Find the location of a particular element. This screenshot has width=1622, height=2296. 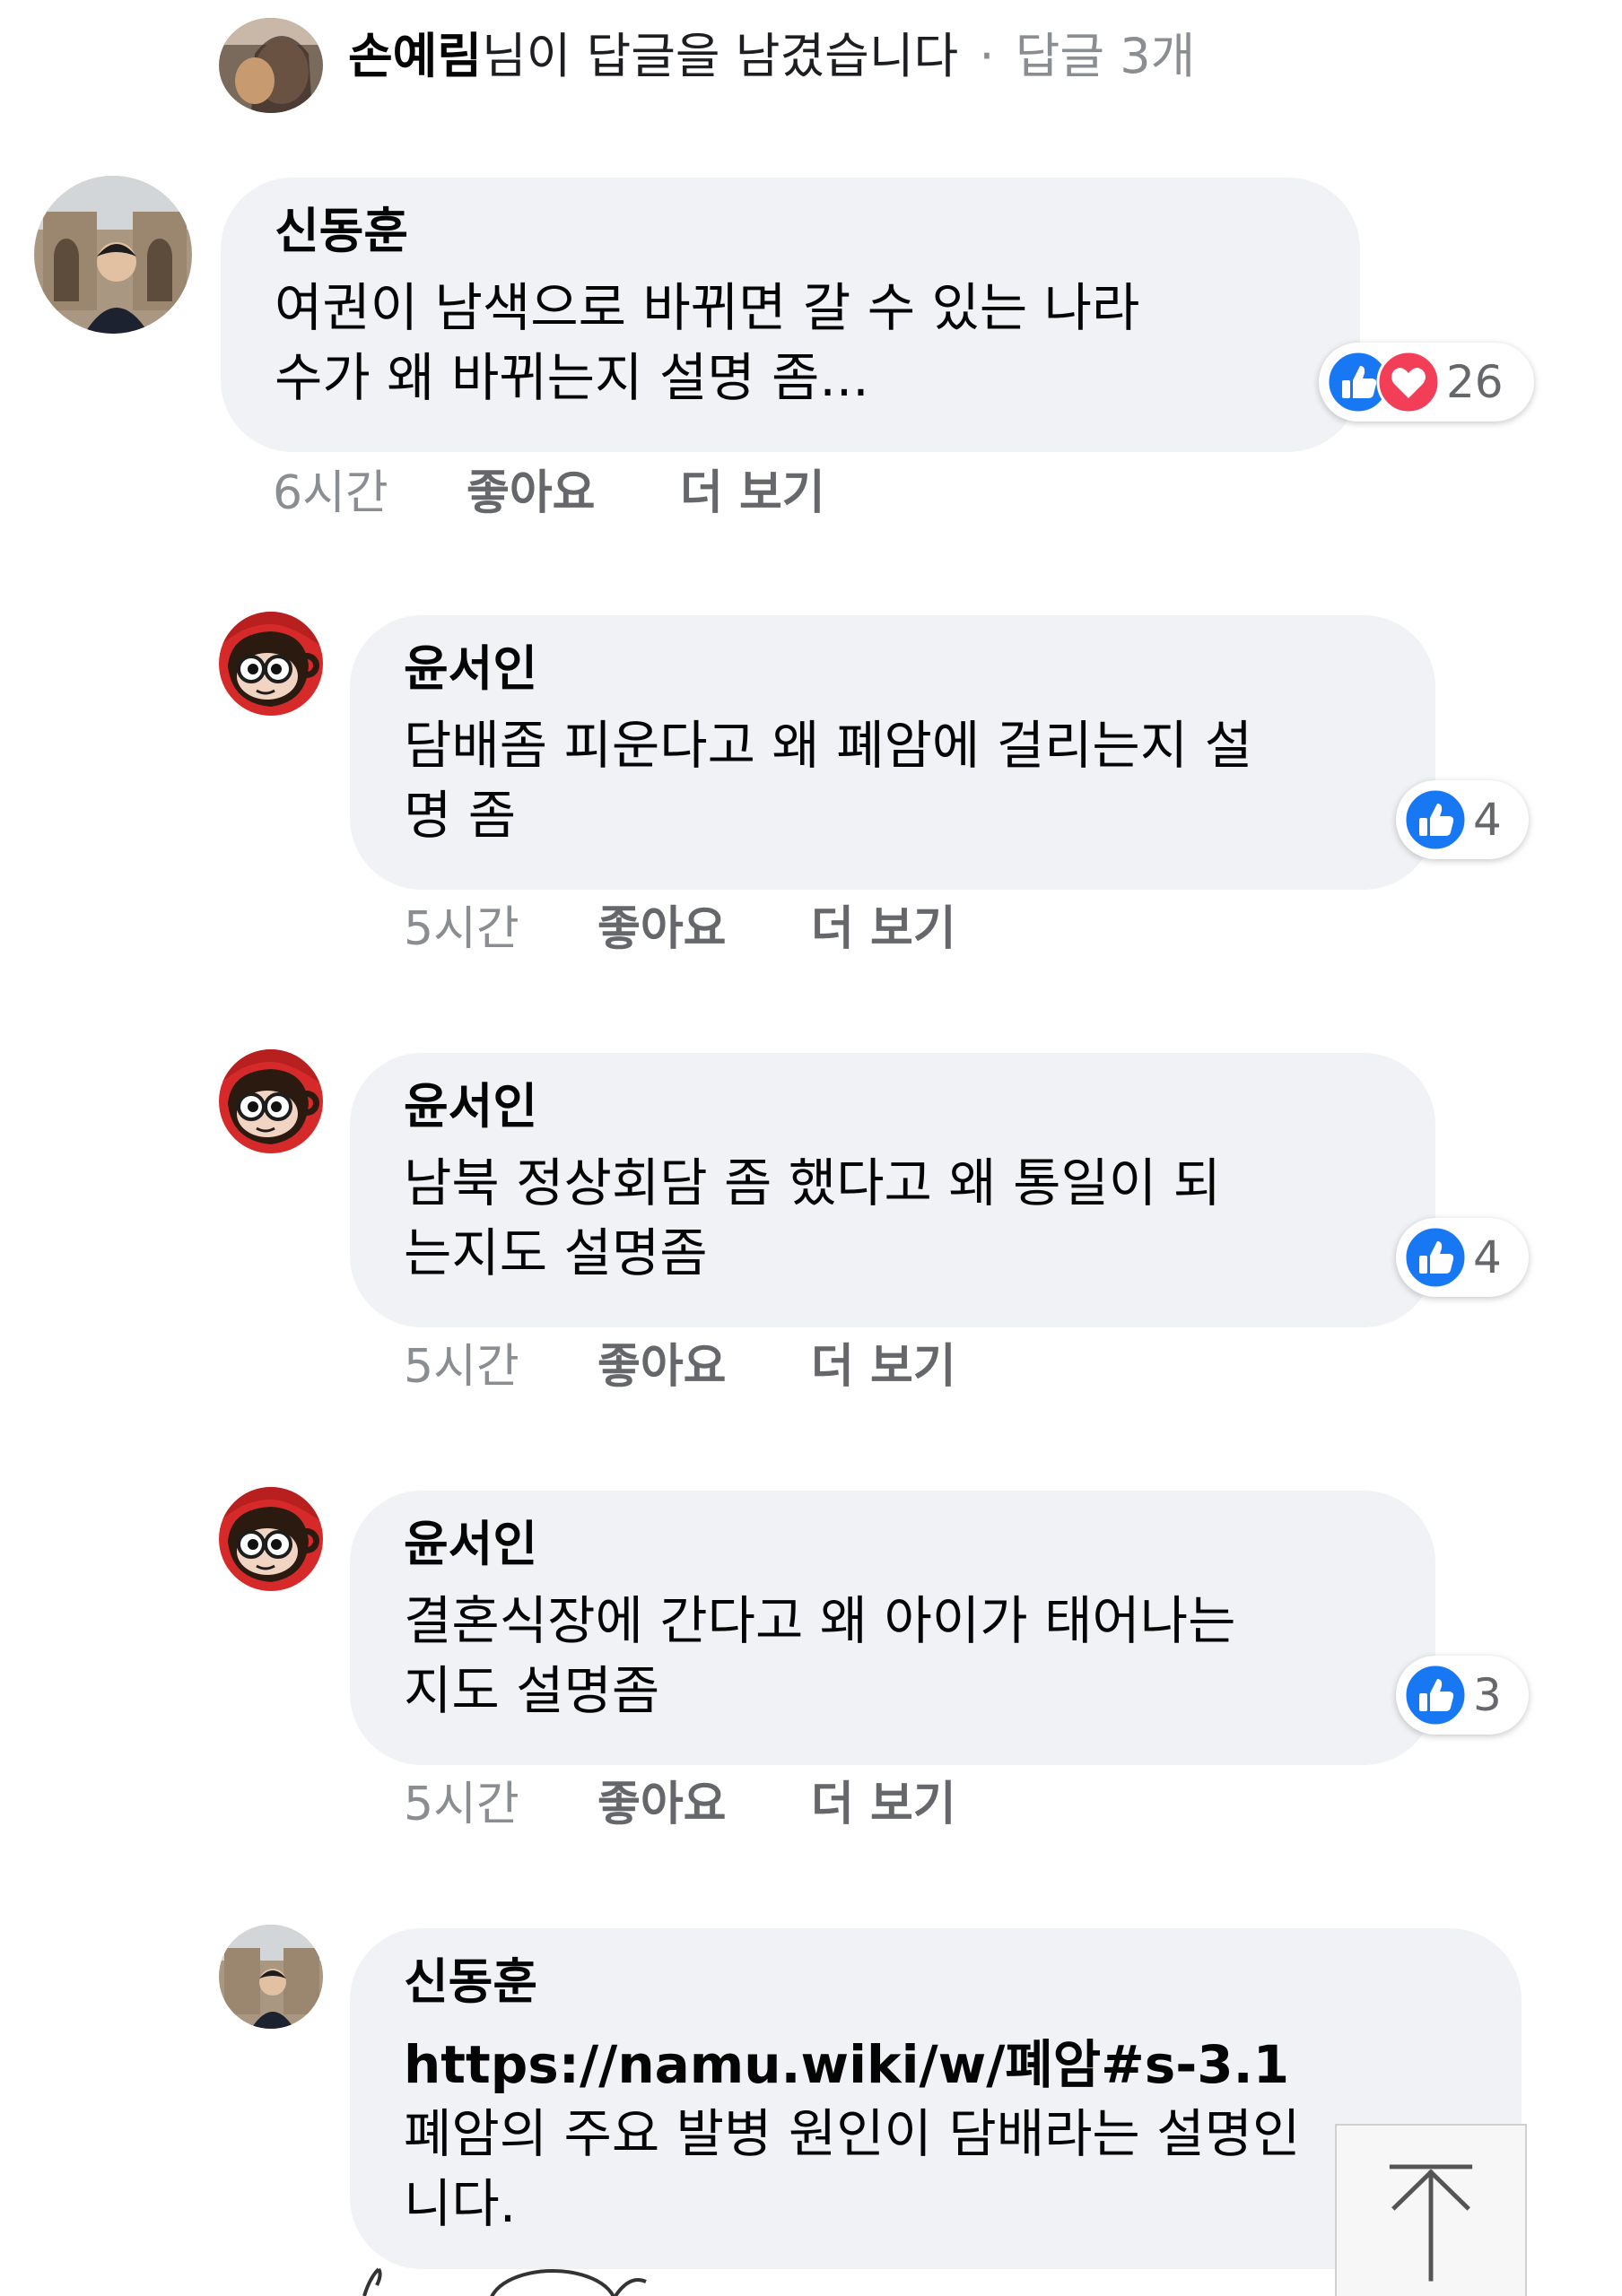

reply-bubble: 윤서인 남북 정상회담 좀 했다고 왜 통일이 되 는지도 설명좀 is located at coordinates (892, 1190).